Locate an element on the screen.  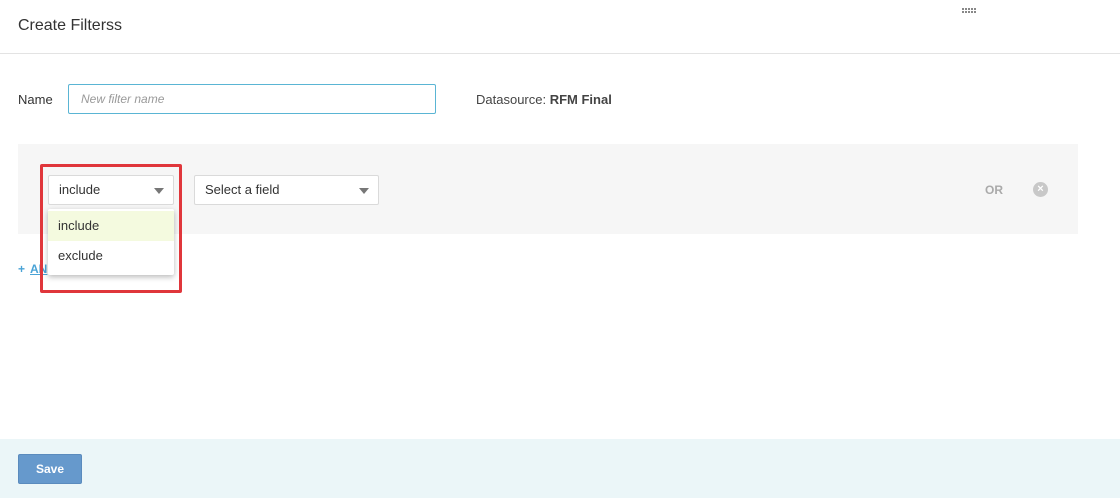
page-footer is located at coordinates (560, 468).